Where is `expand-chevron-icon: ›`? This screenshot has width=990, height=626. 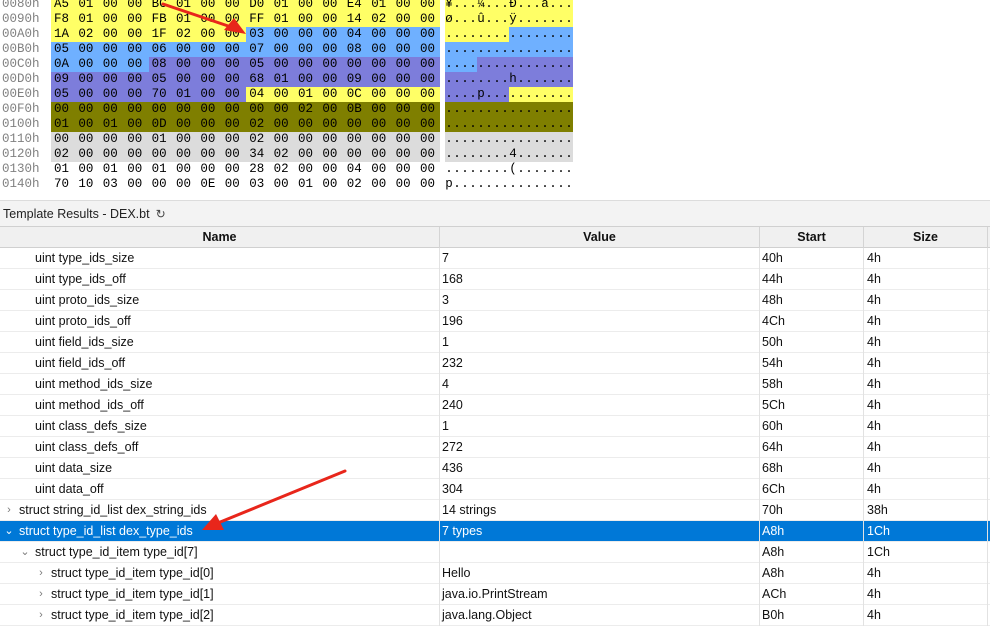
expand-chevron-icon: › is located at coordinates (41, 615).